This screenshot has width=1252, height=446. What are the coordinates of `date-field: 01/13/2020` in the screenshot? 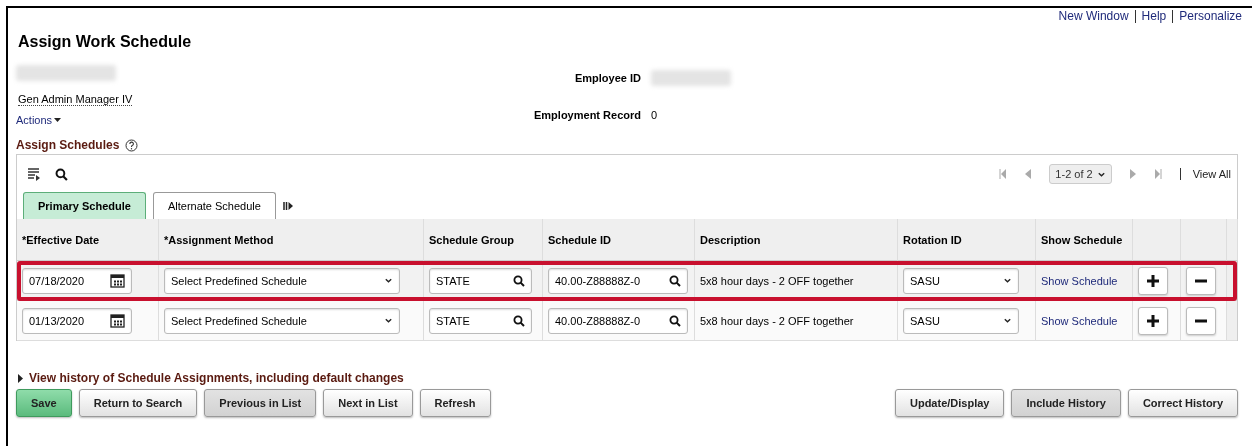 It's located at (77, 320).